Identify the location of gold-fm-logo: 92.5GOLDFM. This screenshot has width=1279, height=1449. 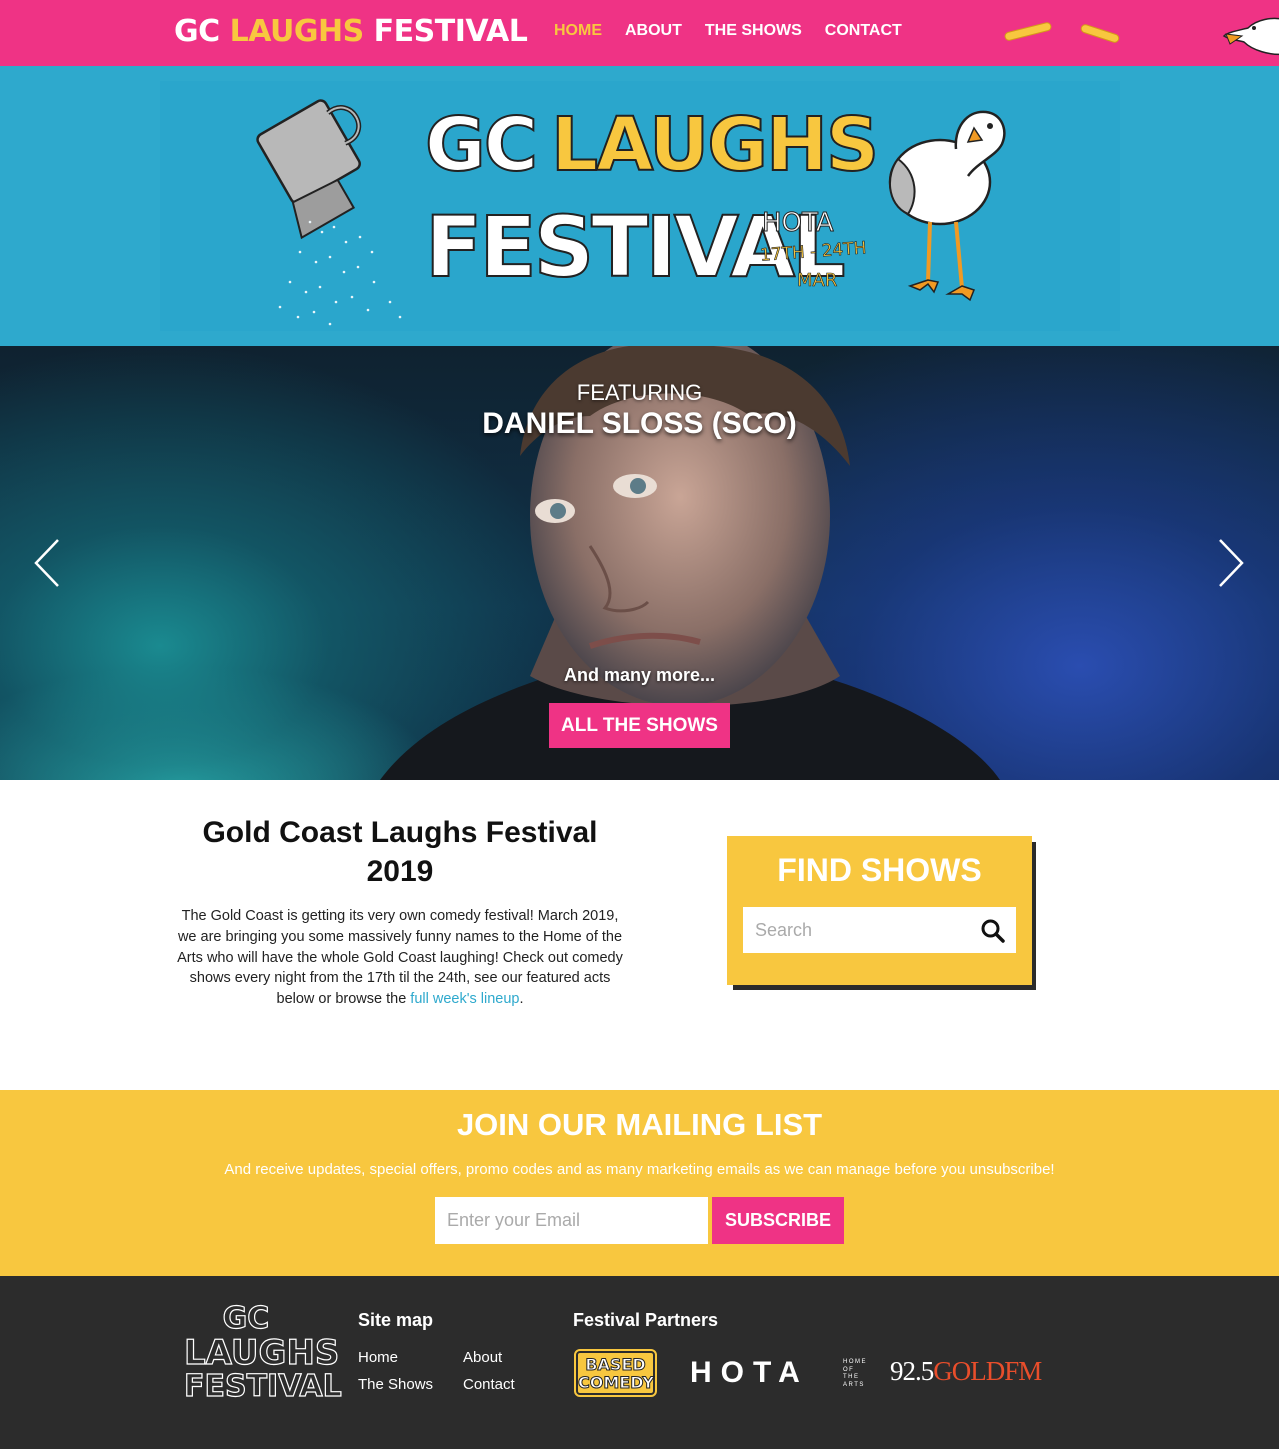
(966, 1371).